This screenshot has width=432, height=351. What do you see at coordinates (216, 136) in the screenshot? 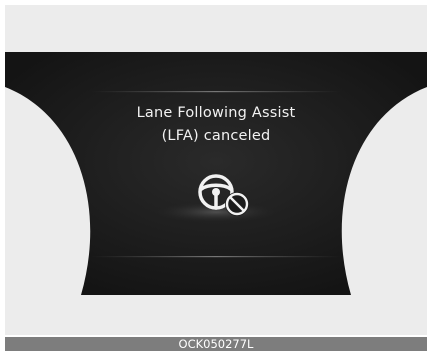
I see `message-subtitle: (LFA) canceled` at bounding box center [216, 136].